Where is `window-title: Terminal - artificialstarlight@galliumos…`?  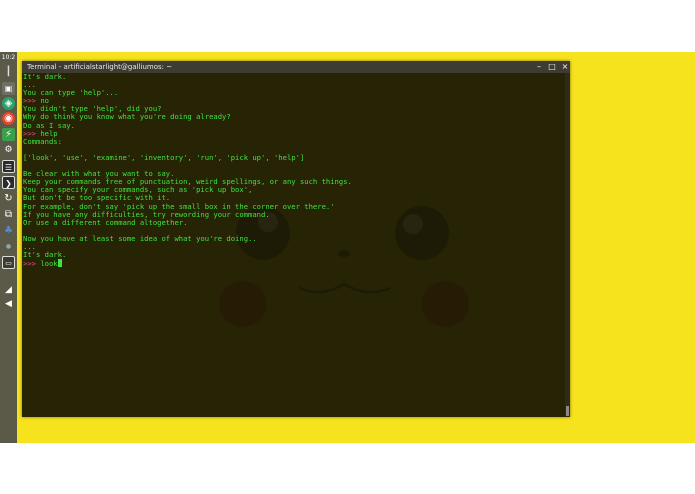 window-title: Terminal - artificialstarlight@galliumos… is located at coordinates (100, 67).